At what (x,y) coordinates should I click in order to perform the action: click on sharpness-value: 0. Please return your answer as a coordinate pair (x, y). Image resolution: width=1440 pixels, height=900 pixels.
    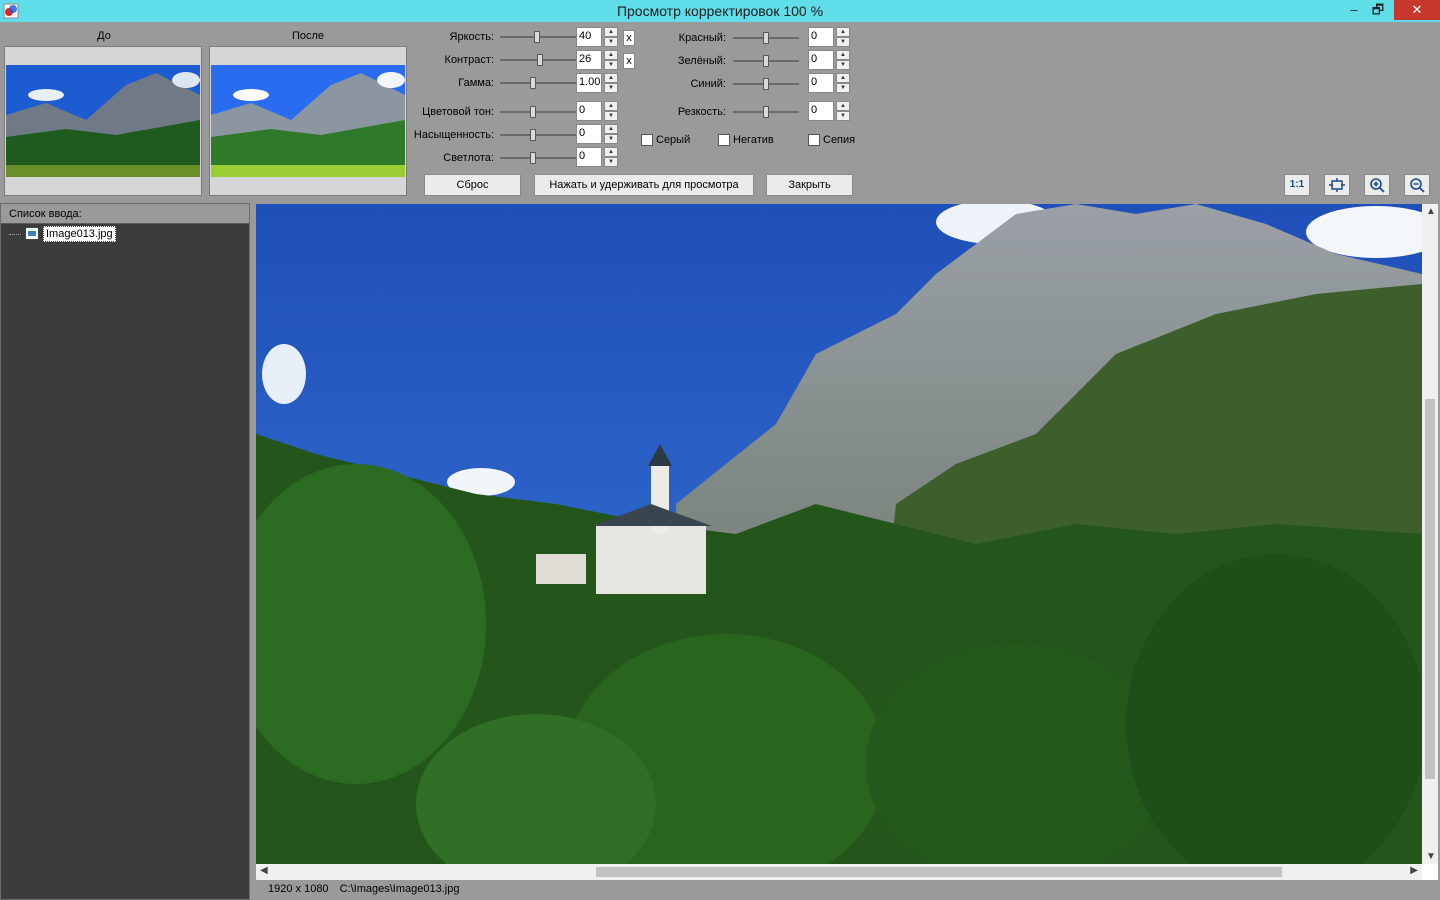
    Looking at the image, I should click on (821, 111).